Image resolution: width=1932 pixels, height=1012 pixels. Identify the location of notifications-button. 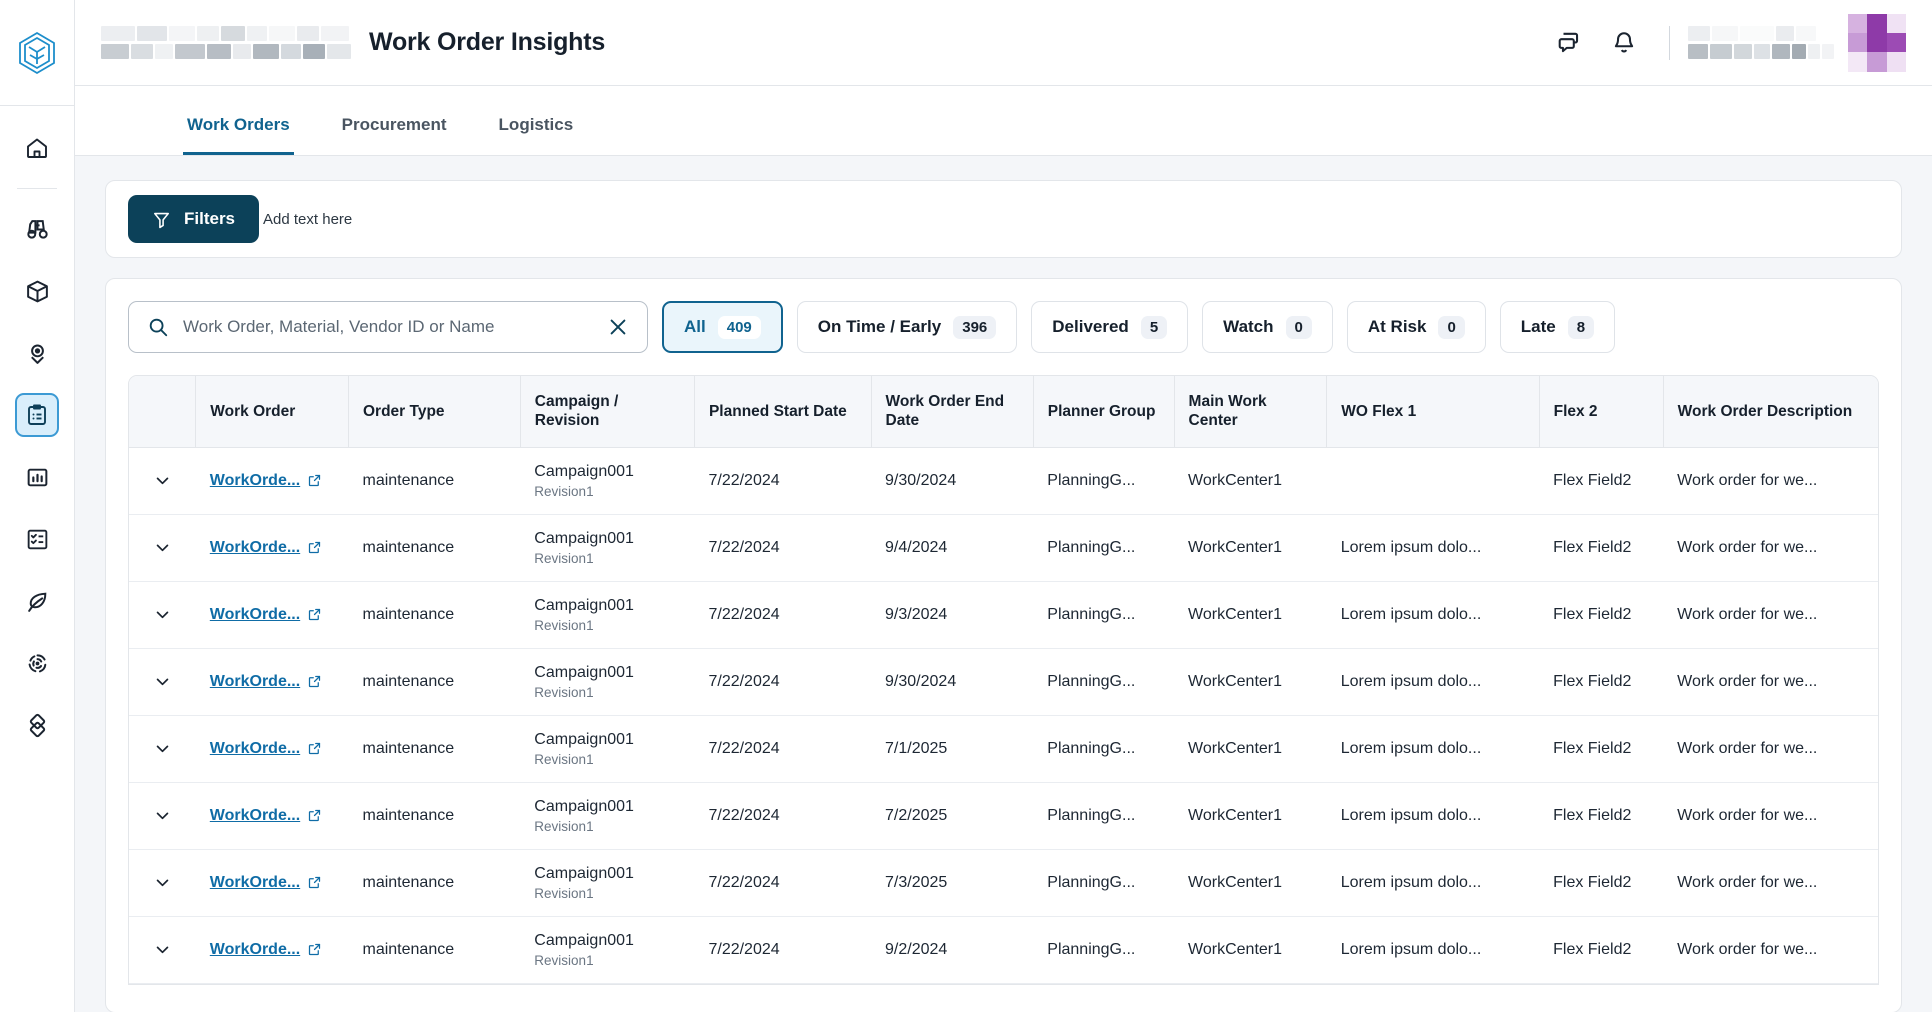
(1624, 43).